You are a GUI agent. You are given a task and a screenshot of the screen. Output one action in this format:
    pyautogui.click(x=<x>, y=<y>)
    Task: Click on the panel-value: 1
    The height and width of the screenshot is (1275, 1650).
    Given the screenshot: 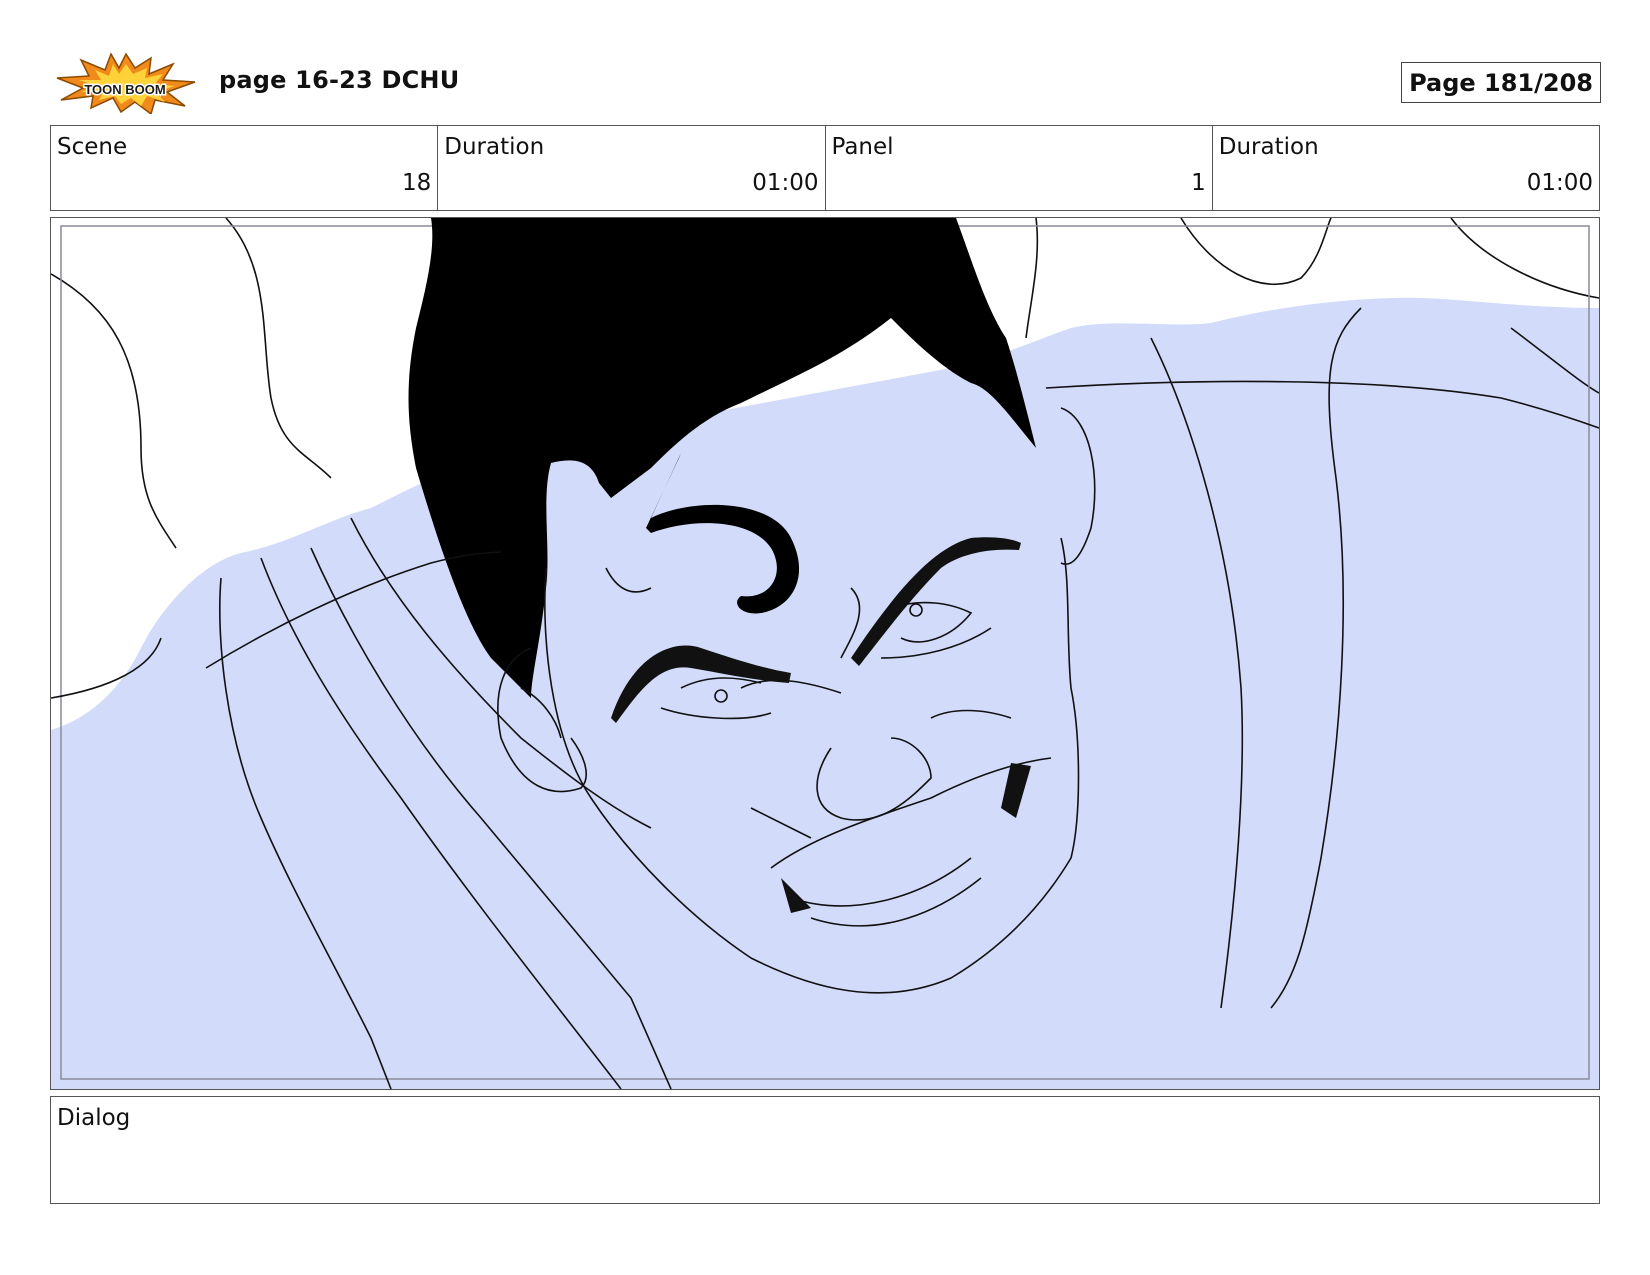 What is the action you would take?
    pyautogui.click(x=1198, y=183)
    